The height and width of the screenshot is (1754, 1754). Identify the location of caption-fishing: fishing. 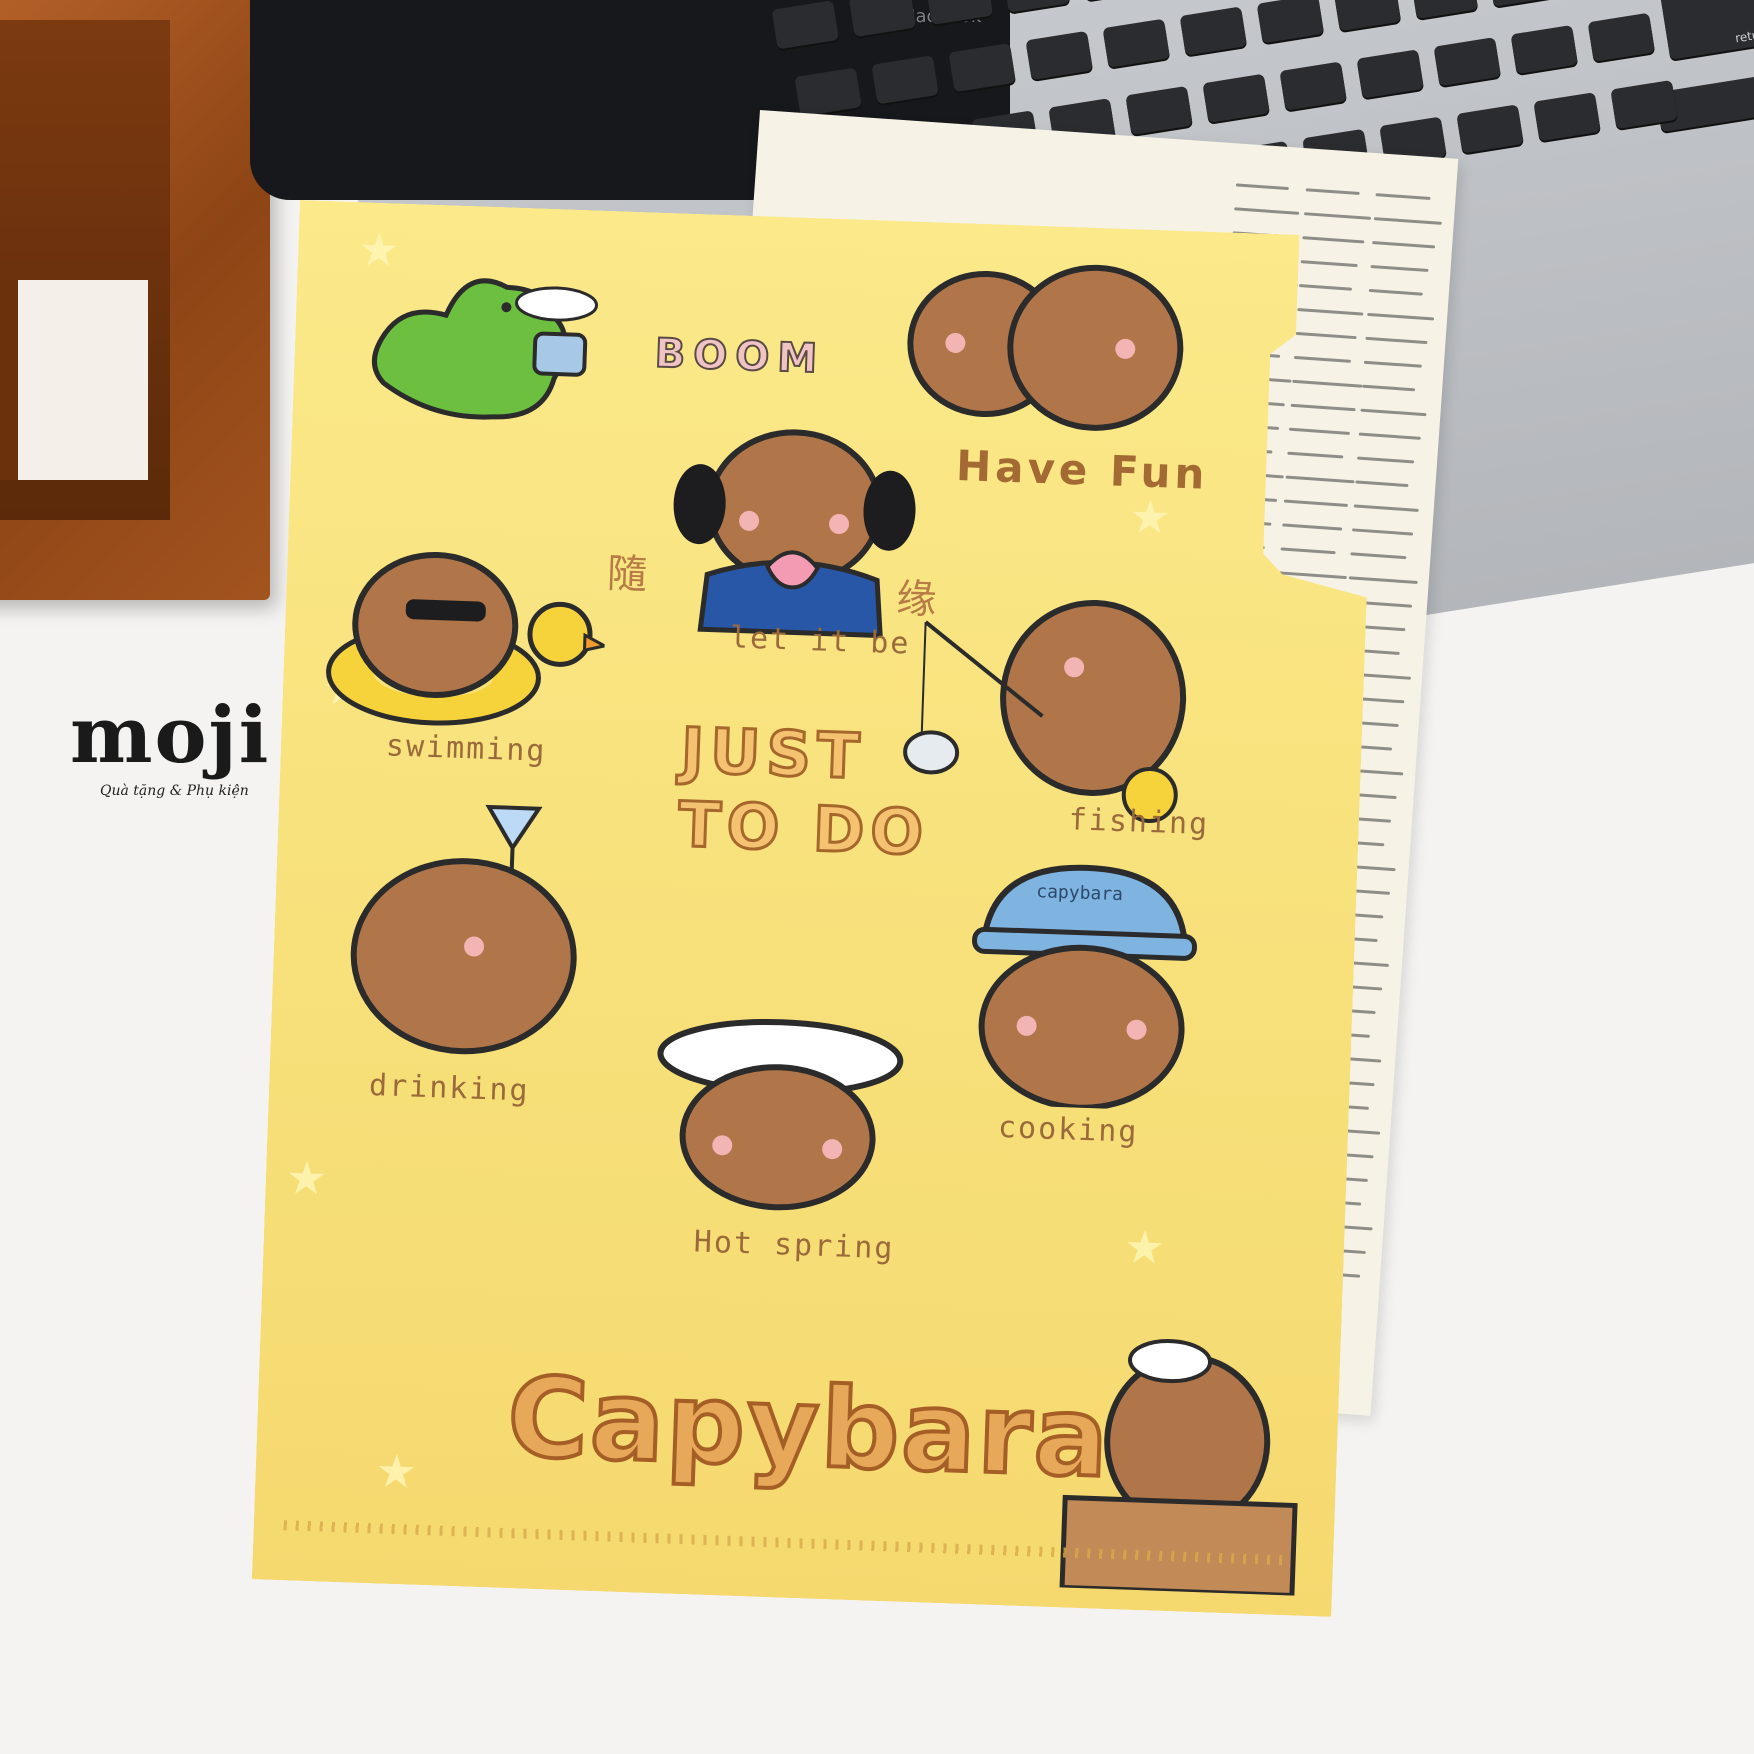
(1139, 822).